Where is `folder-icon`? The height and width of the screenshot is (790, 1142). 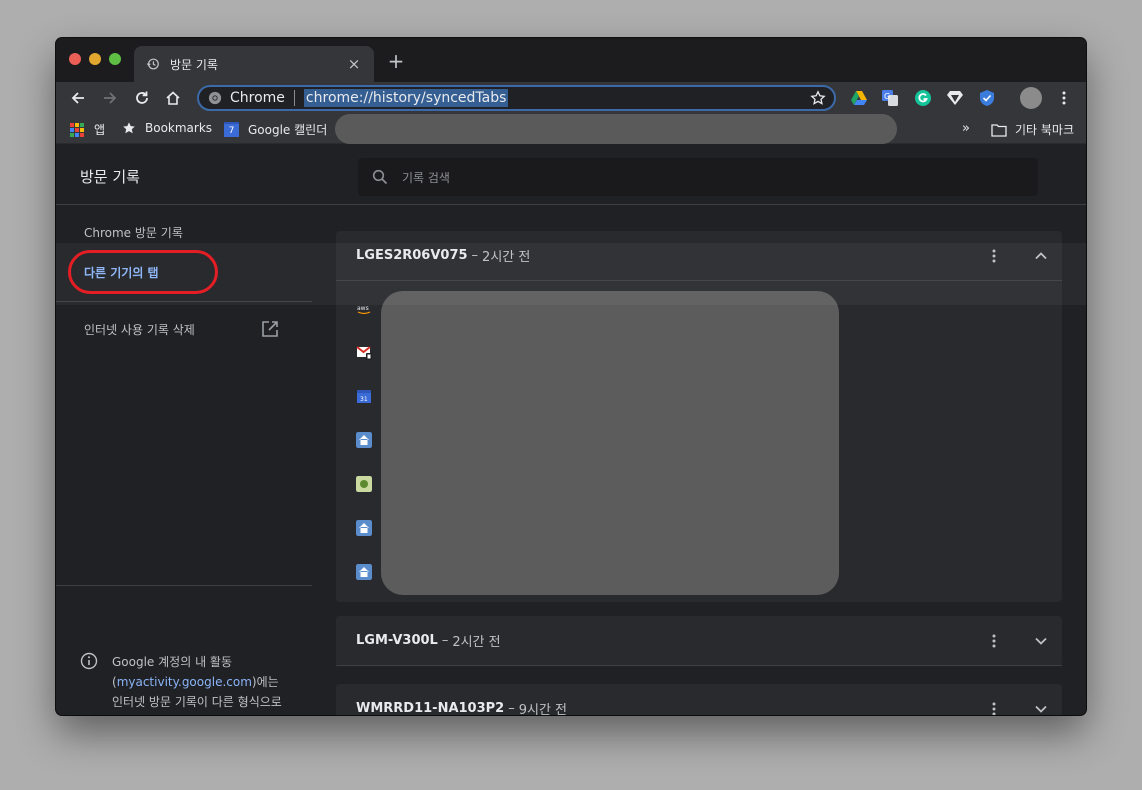
folder-icon is located at coordinates (999, 130).